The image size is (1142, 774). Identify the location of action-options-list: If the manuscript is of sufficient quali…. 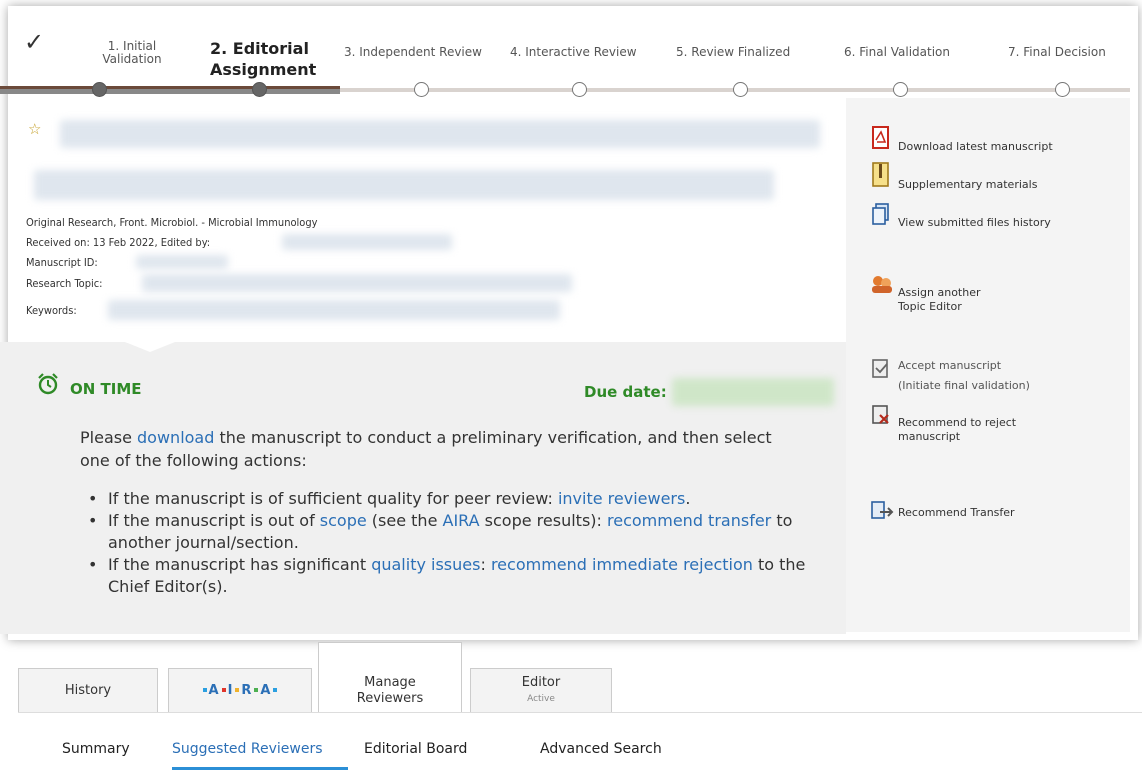
(458, 543).